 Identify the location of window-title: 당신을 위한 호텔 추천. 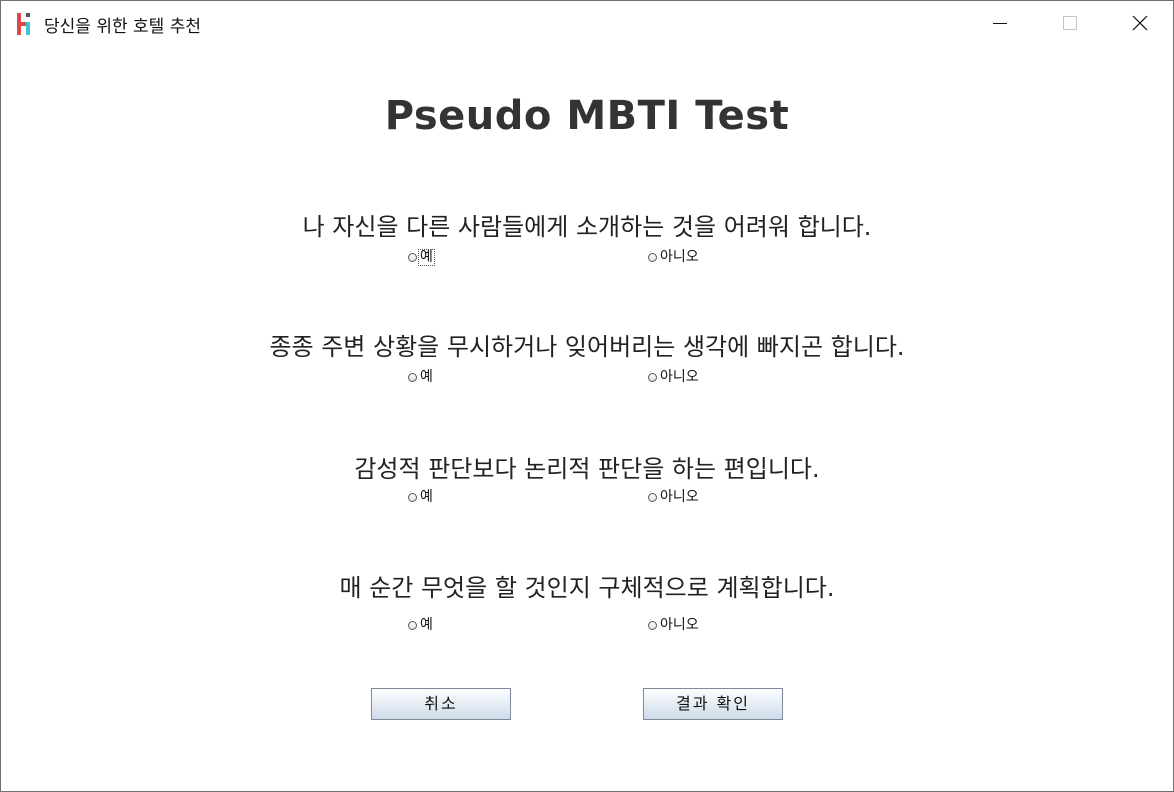
(122, 27).